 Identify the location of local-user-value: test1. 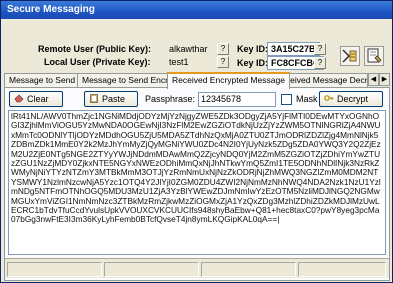
(179, 62).